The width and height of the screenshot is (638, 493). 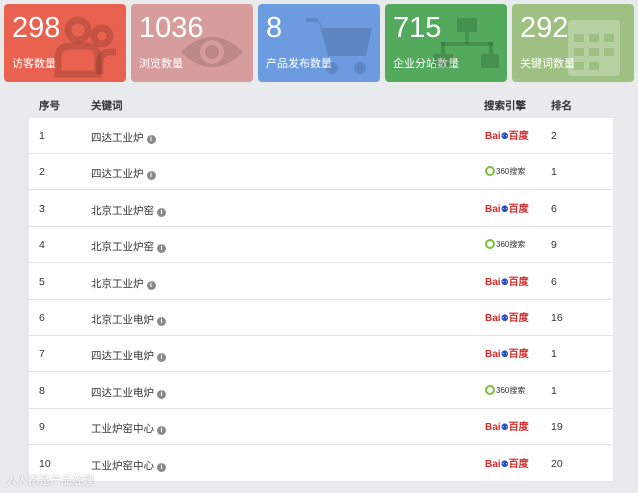 What do you see at coordinates (107, 106) in the screenshot?
I see `header-keyword: 关键词` at bounding box center [107, 106].